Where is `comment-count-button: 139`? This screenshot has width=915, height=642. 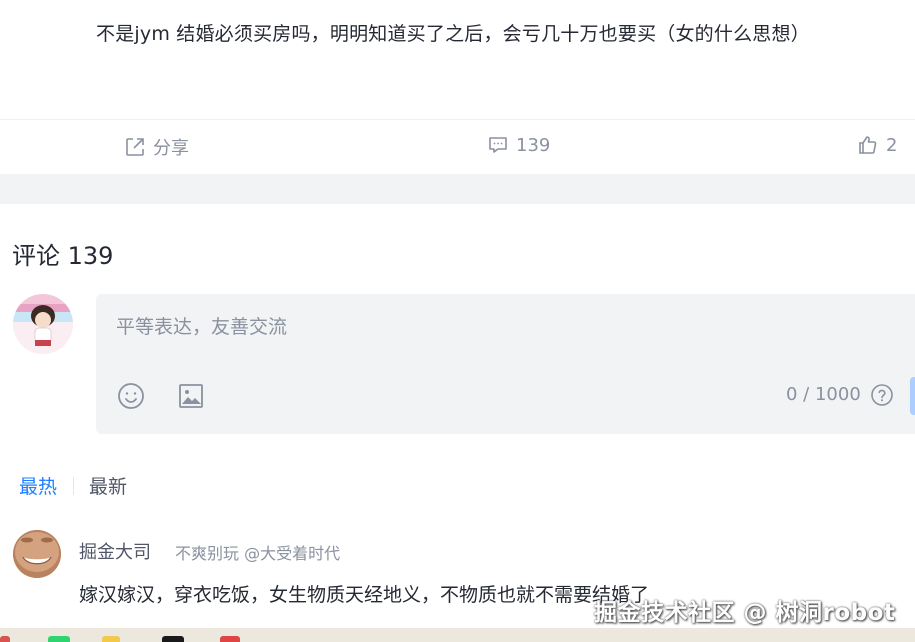
comment-count-button: 139 is located at coordinates (518, 145).